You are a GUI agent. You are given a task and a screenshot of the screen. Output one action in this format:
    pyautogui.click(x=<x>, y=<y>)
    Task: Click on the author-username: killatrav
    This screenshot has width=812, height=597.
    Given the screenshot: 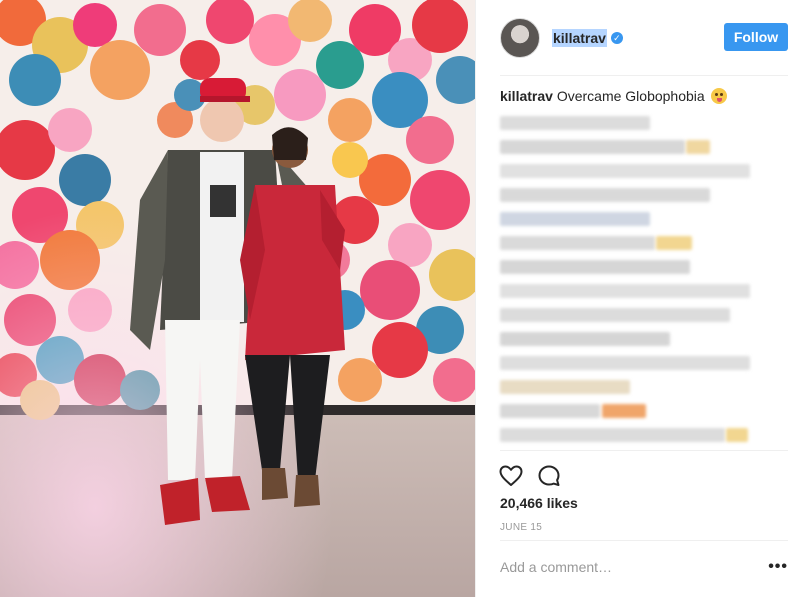 What is the action you would take?
    pyautogui.click(x=579, y=38)
    